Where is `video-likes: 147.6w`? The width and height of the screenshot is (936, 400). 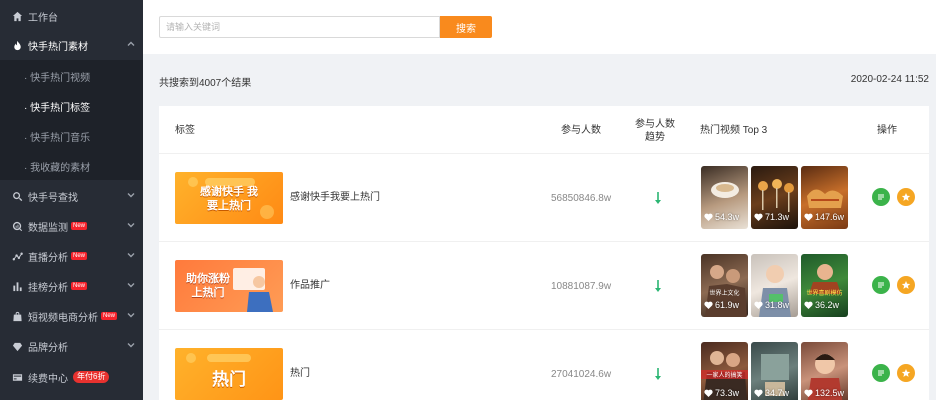 video-likes: 147.6w is located at coordinates (824, 217).